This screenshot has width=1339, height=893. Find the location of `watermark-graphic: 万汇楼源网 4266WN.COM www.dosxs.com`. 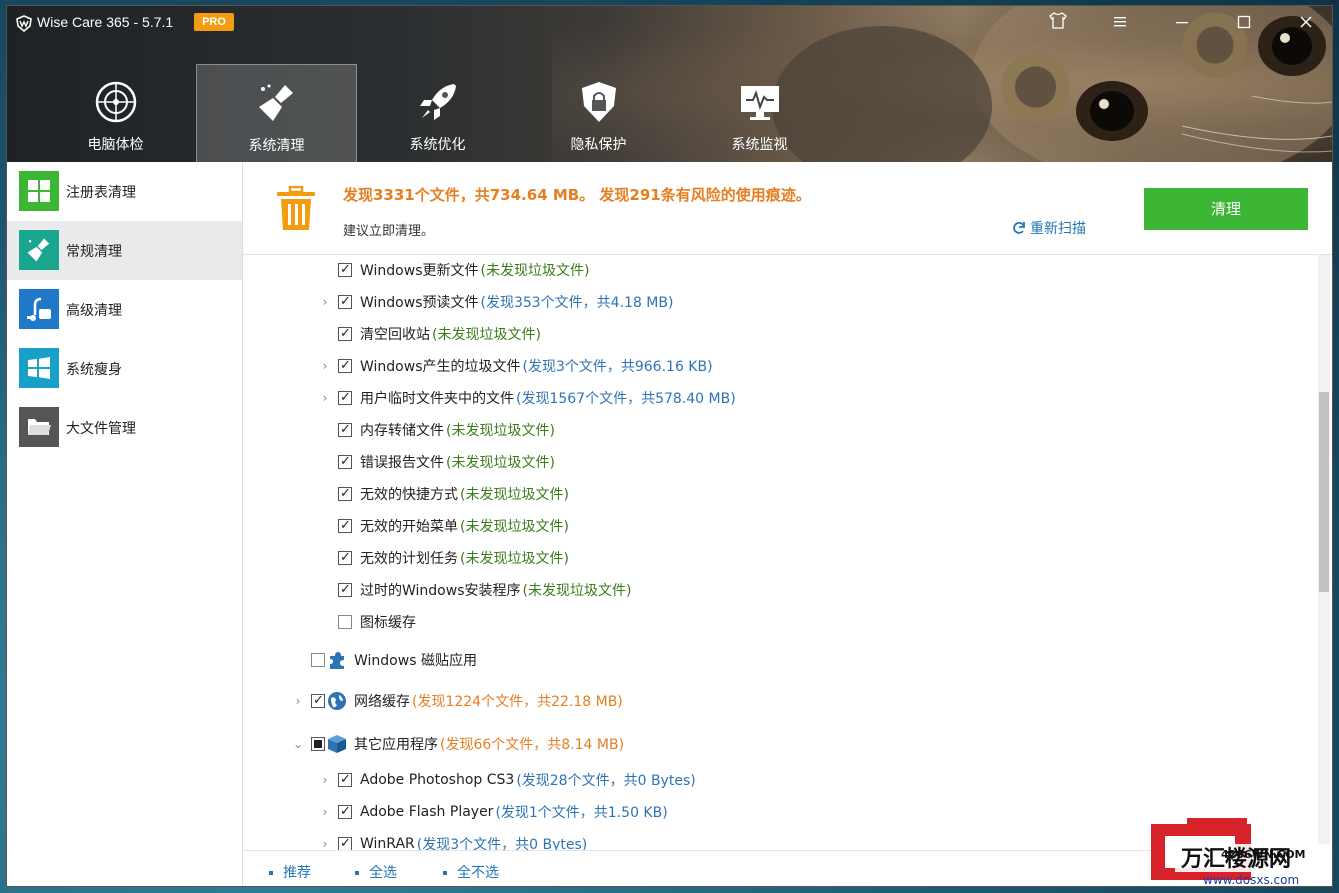

watermark-graphic: 万汇楼源网 4266WN.COM www.dosxs.com is located at coordinates (1241, 852).